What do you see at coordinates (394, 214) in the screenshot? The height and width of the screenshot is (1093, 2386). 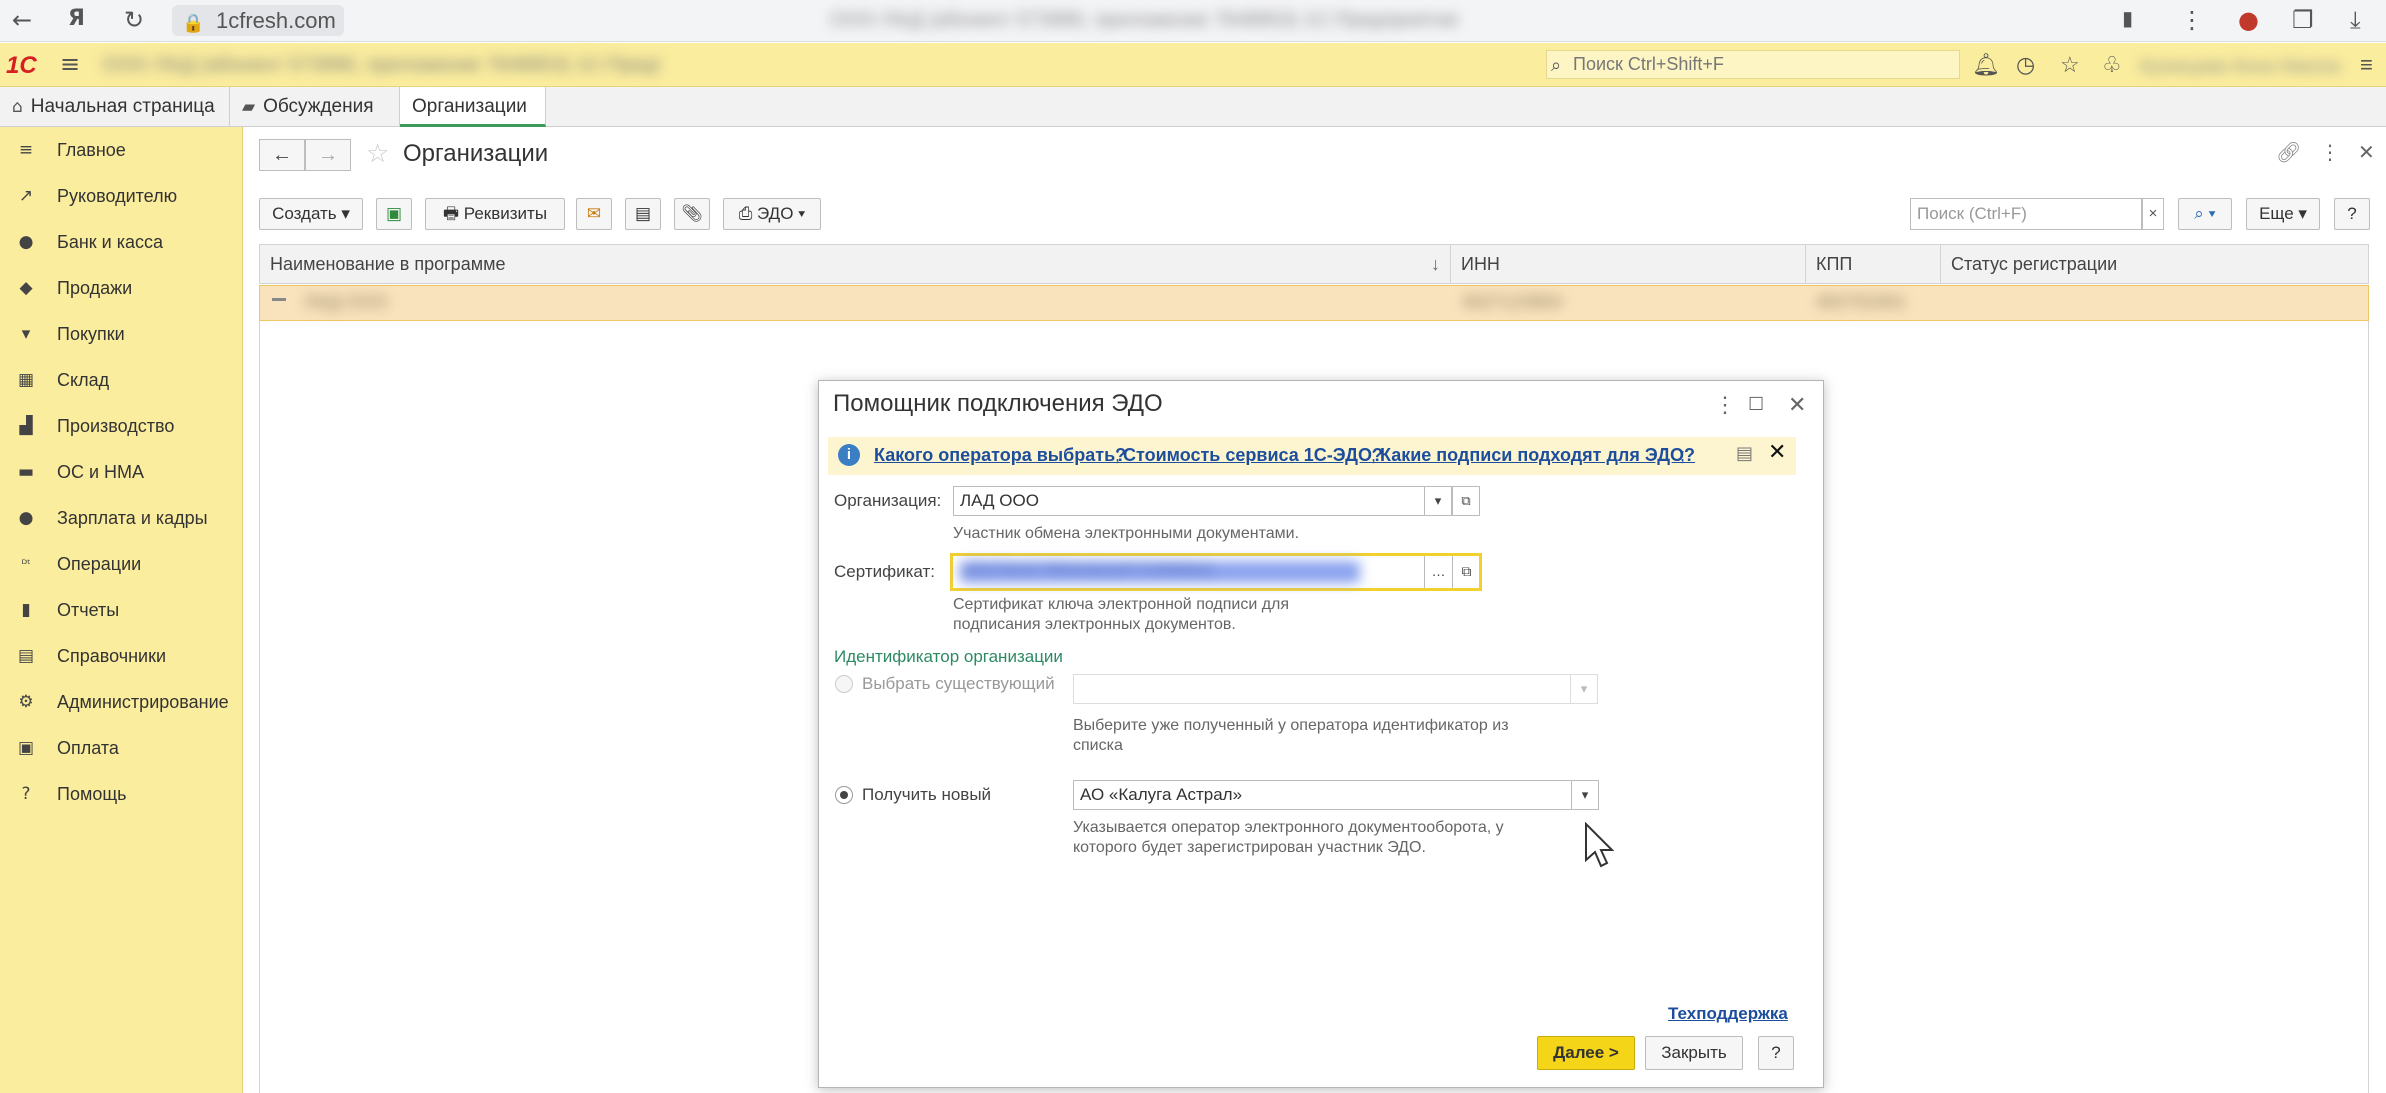 I see `add-copy-button: ▣` at bounding box center [394, 214].